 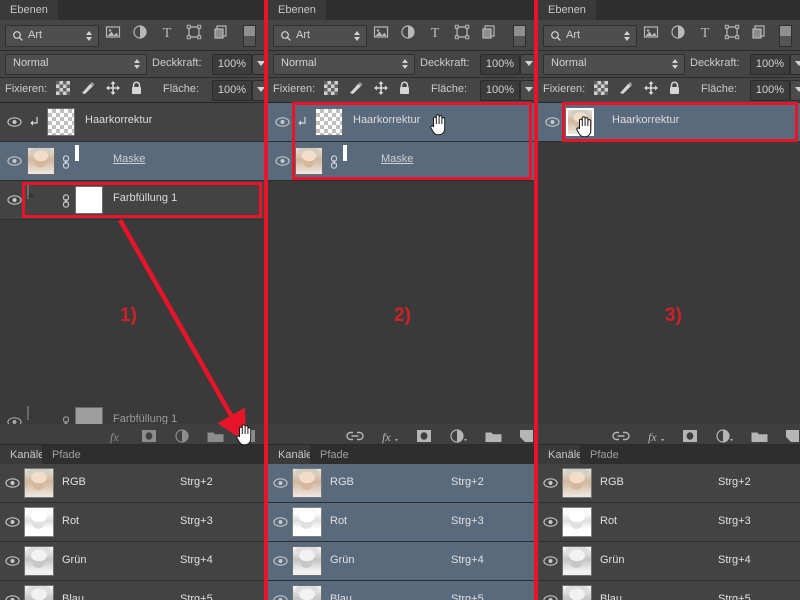 I want to click on channel-row: Grün Strg+4, so click(x=401, y=561).